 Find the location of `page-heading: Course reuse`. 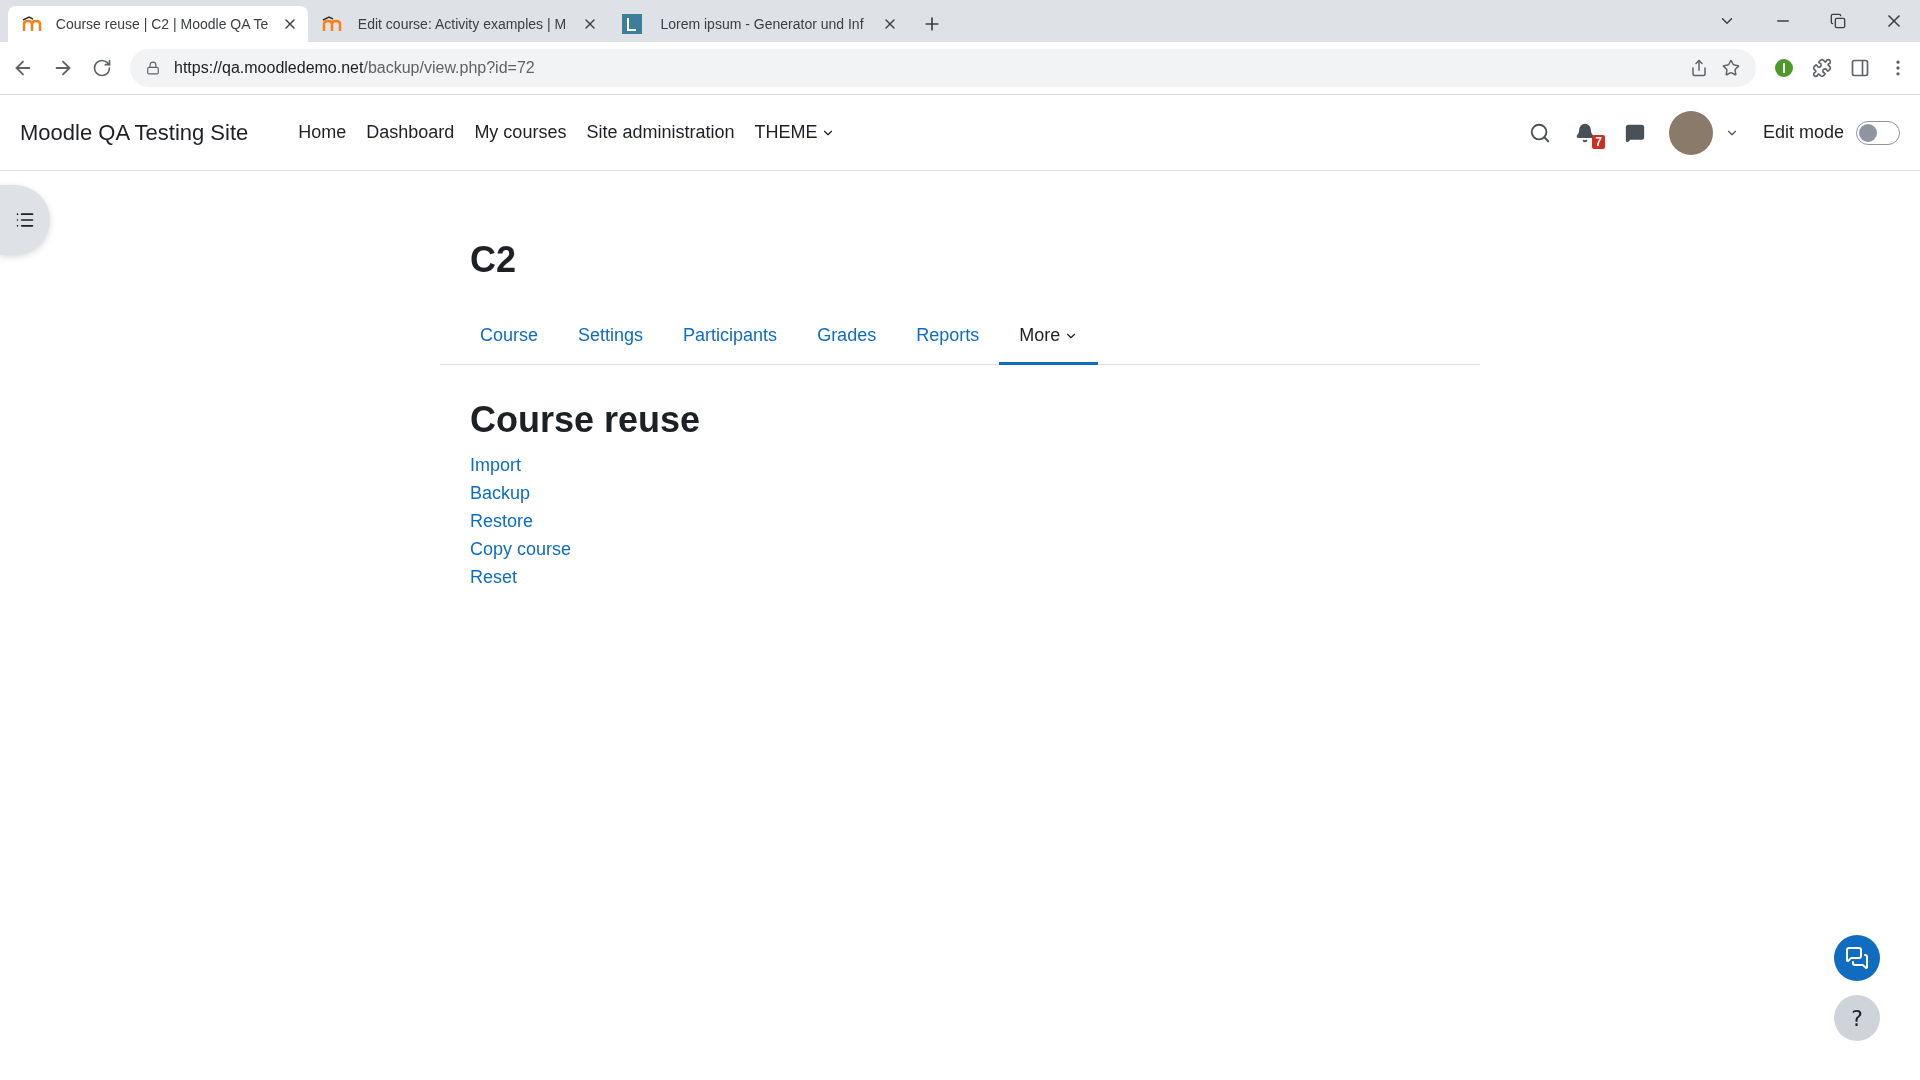

page-heading: Course reuse is located at coordinates (586, 420).